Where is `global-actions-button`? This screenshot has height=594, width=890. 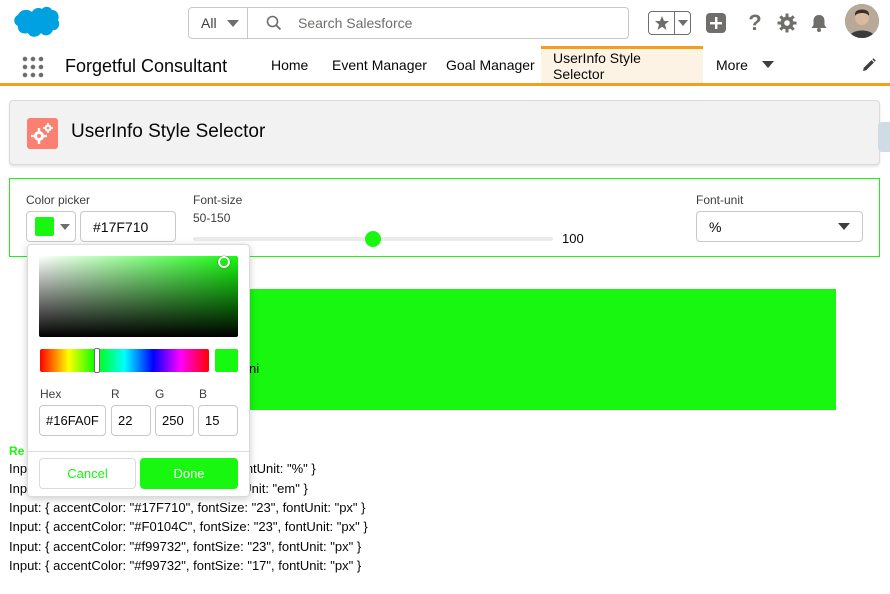 global-actions-button is located at coordinates (716, 23).